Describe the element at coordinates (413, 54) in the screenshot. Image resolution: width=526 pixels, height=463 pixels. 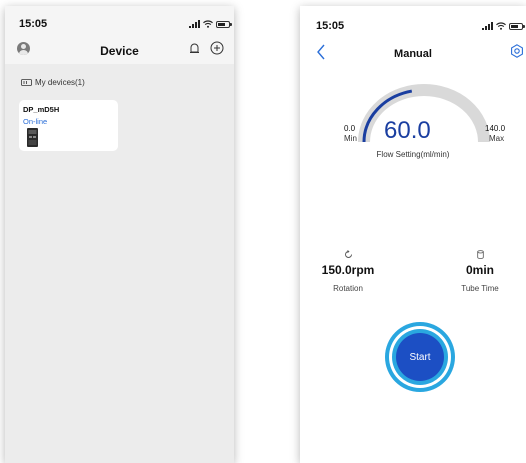
I see `page-title: Manual` at that location.